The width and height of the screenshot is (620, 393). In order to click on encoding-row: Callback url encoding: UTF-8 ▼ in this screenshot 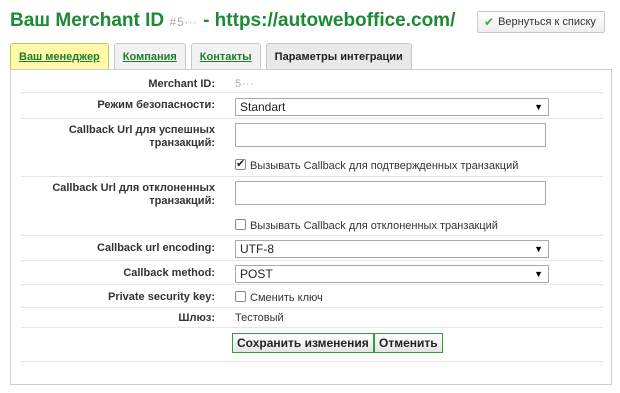, I will do `click(312, 249)`.